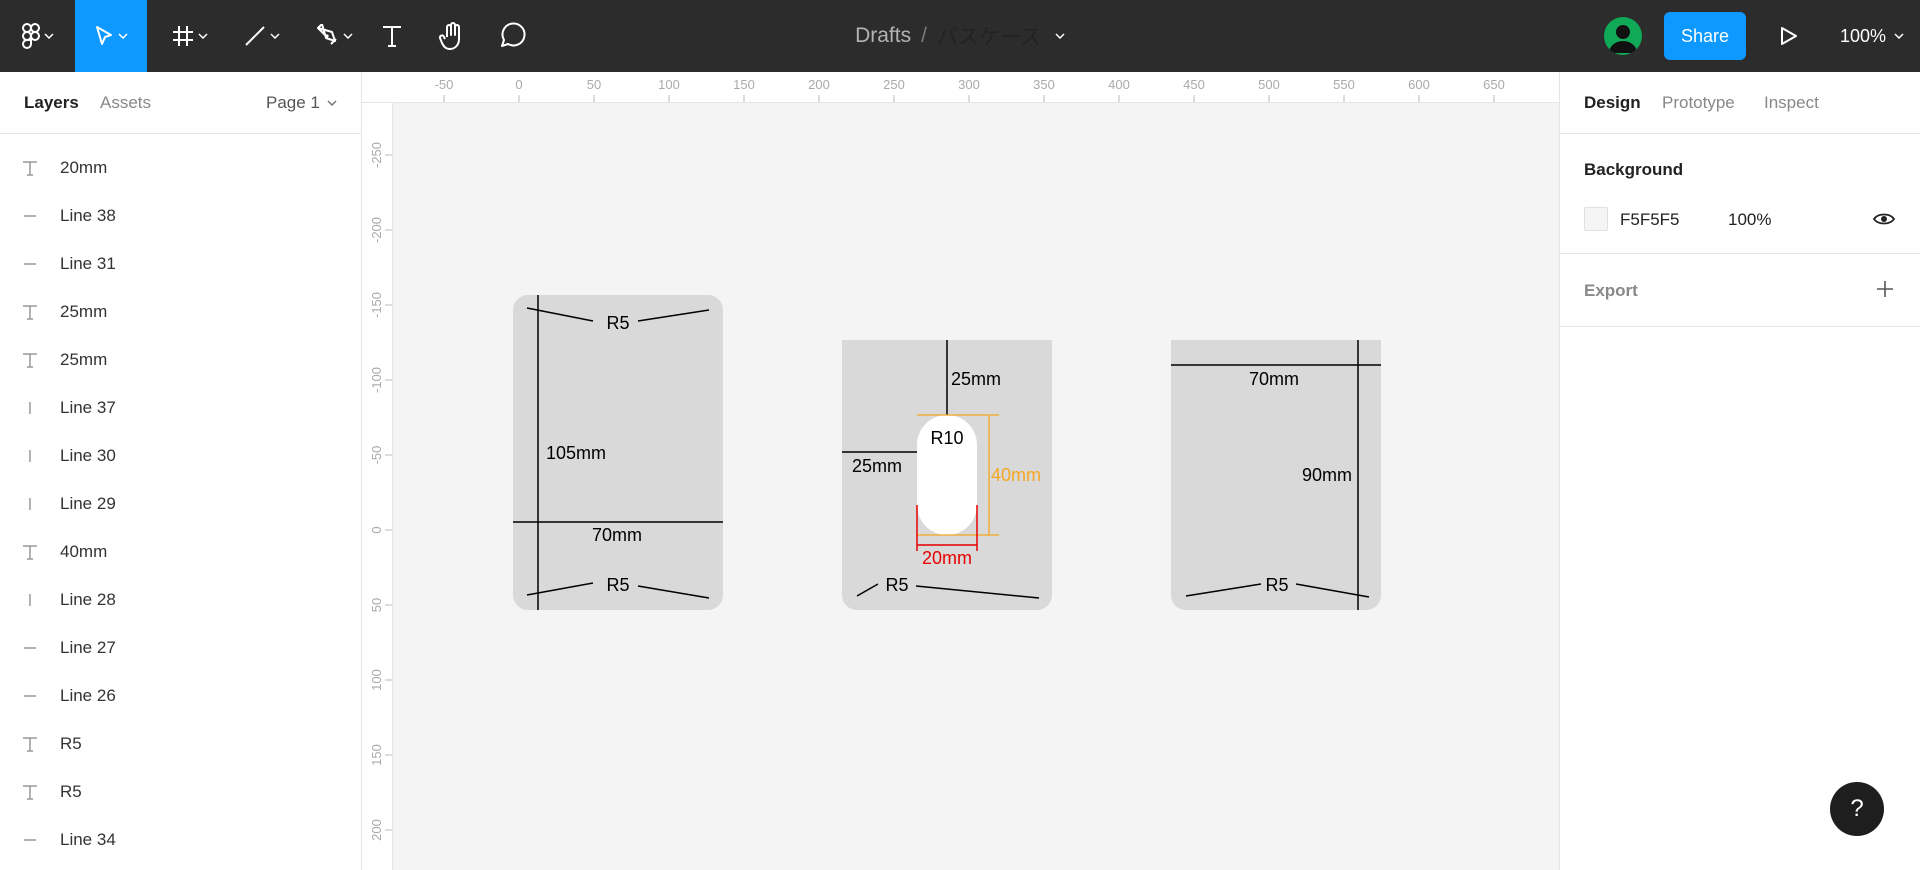 This screenshot has width=1920, height=870. I want to click on page-selector: Page 1, so click(301, 103).